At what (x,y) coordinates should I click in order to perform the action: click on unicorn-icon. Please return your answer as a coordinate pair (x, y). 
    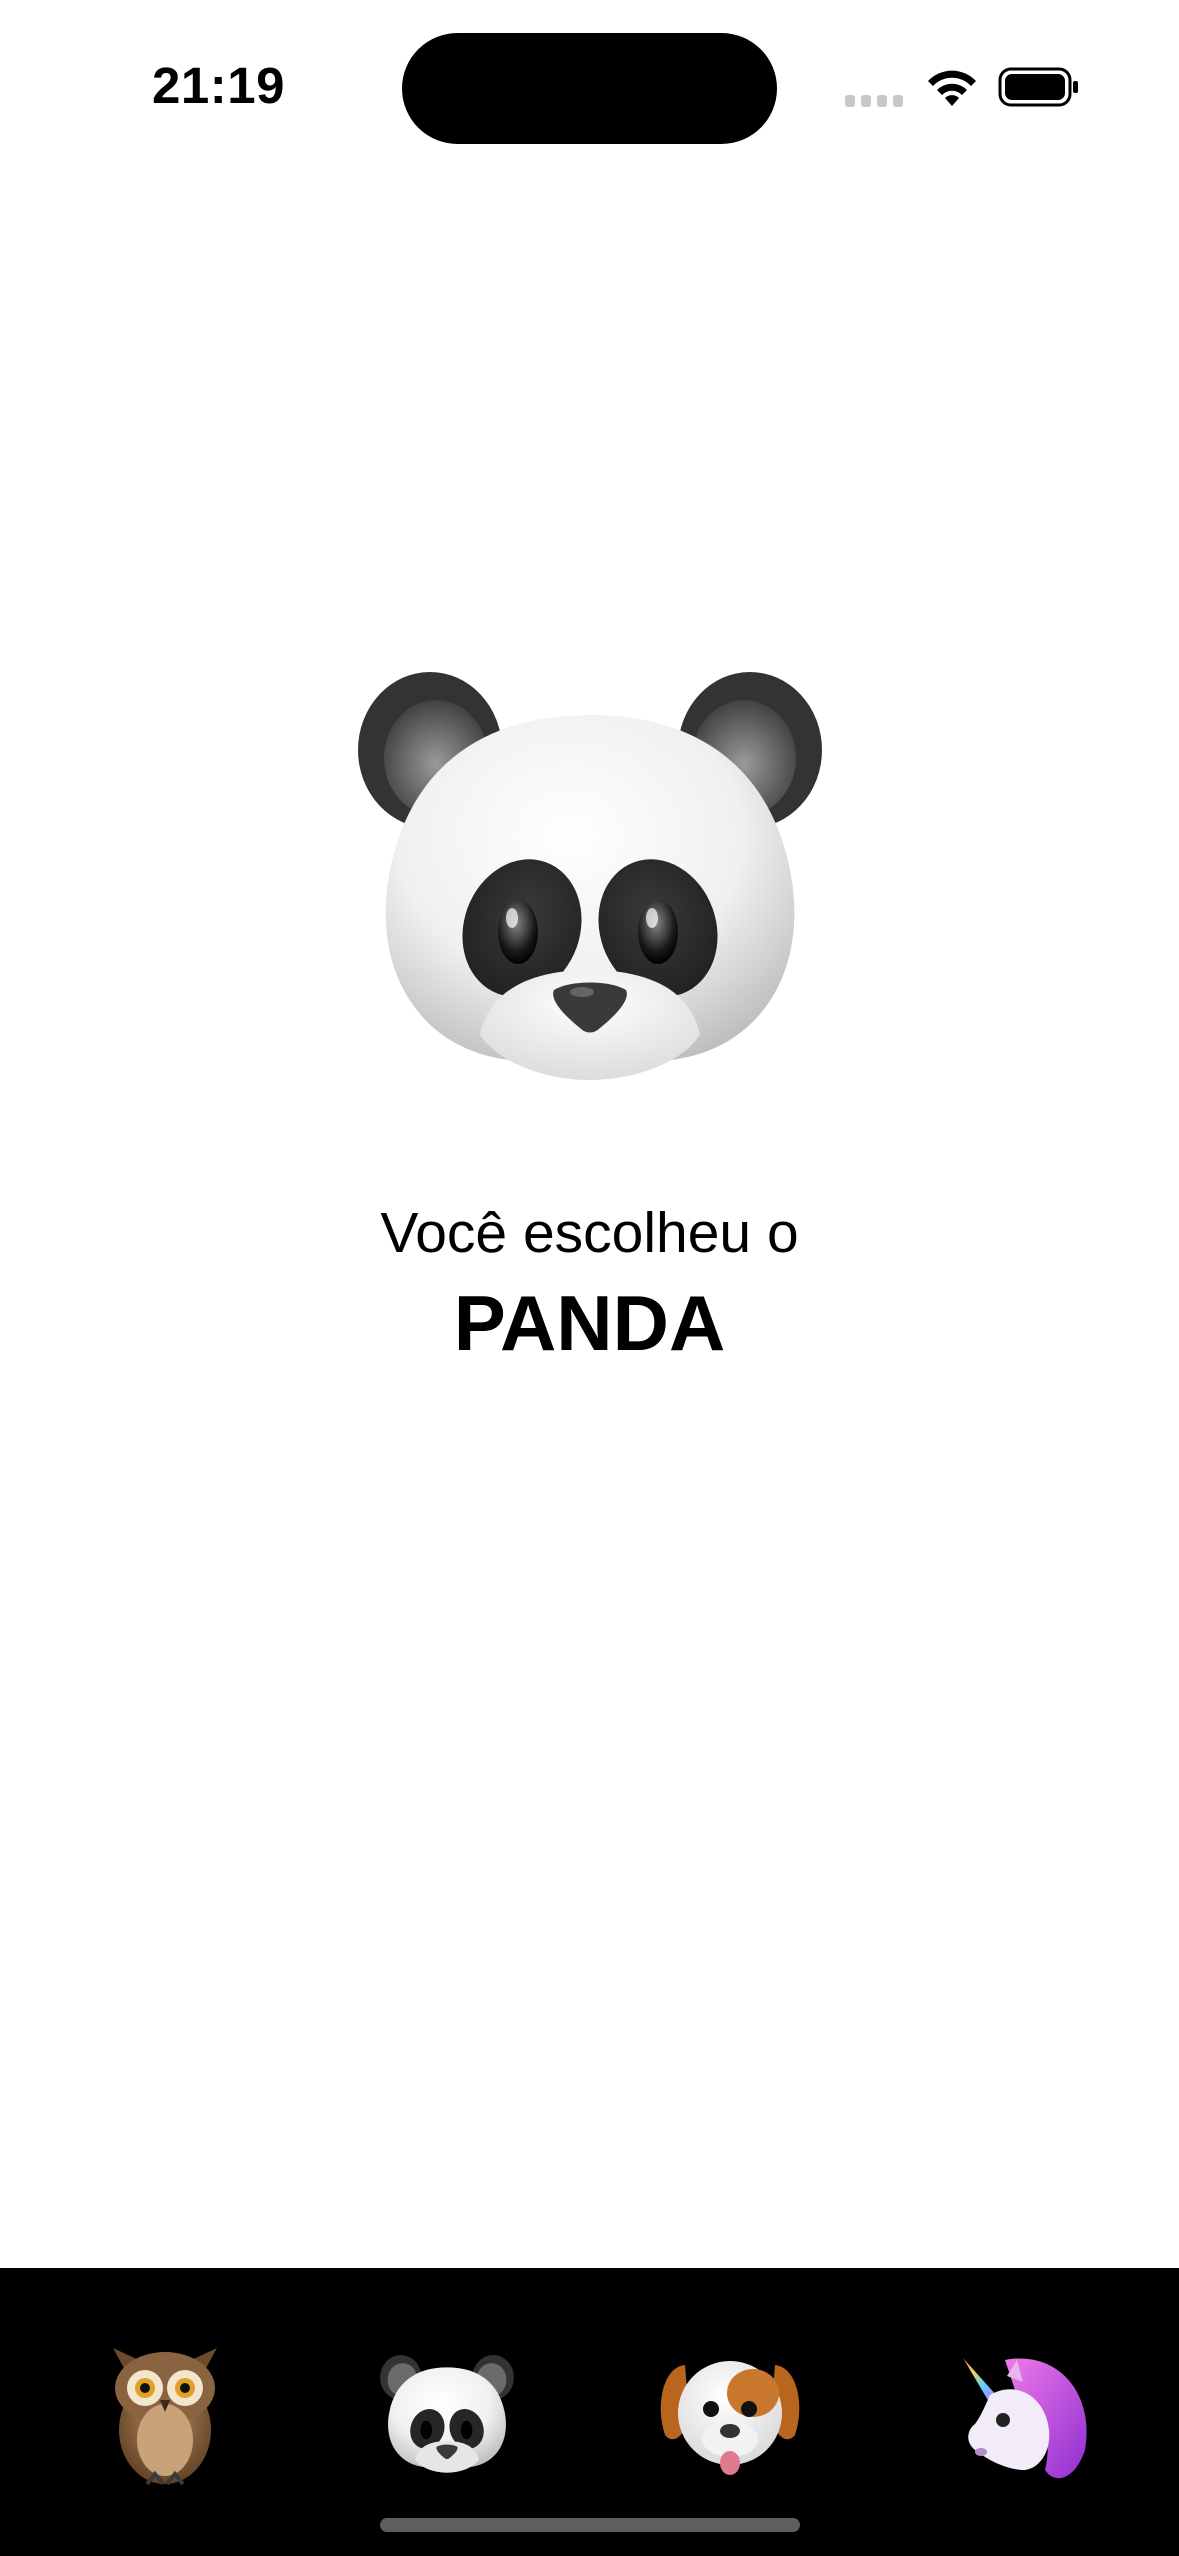
    Looking at the image, I should click on (1025, 2418).